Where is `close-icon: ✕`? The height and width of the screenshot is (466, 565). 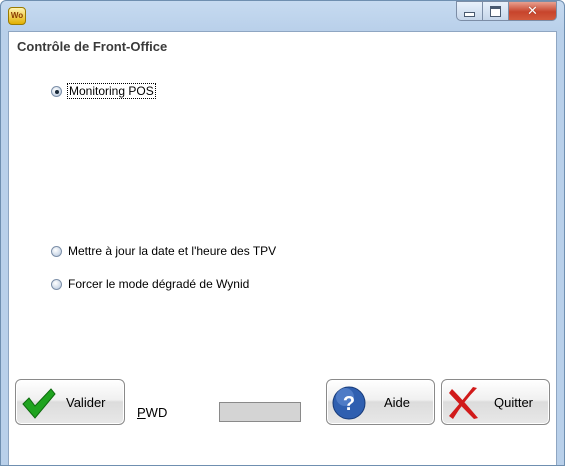 close-icon: ✕ is located at coordinates (532, 11).